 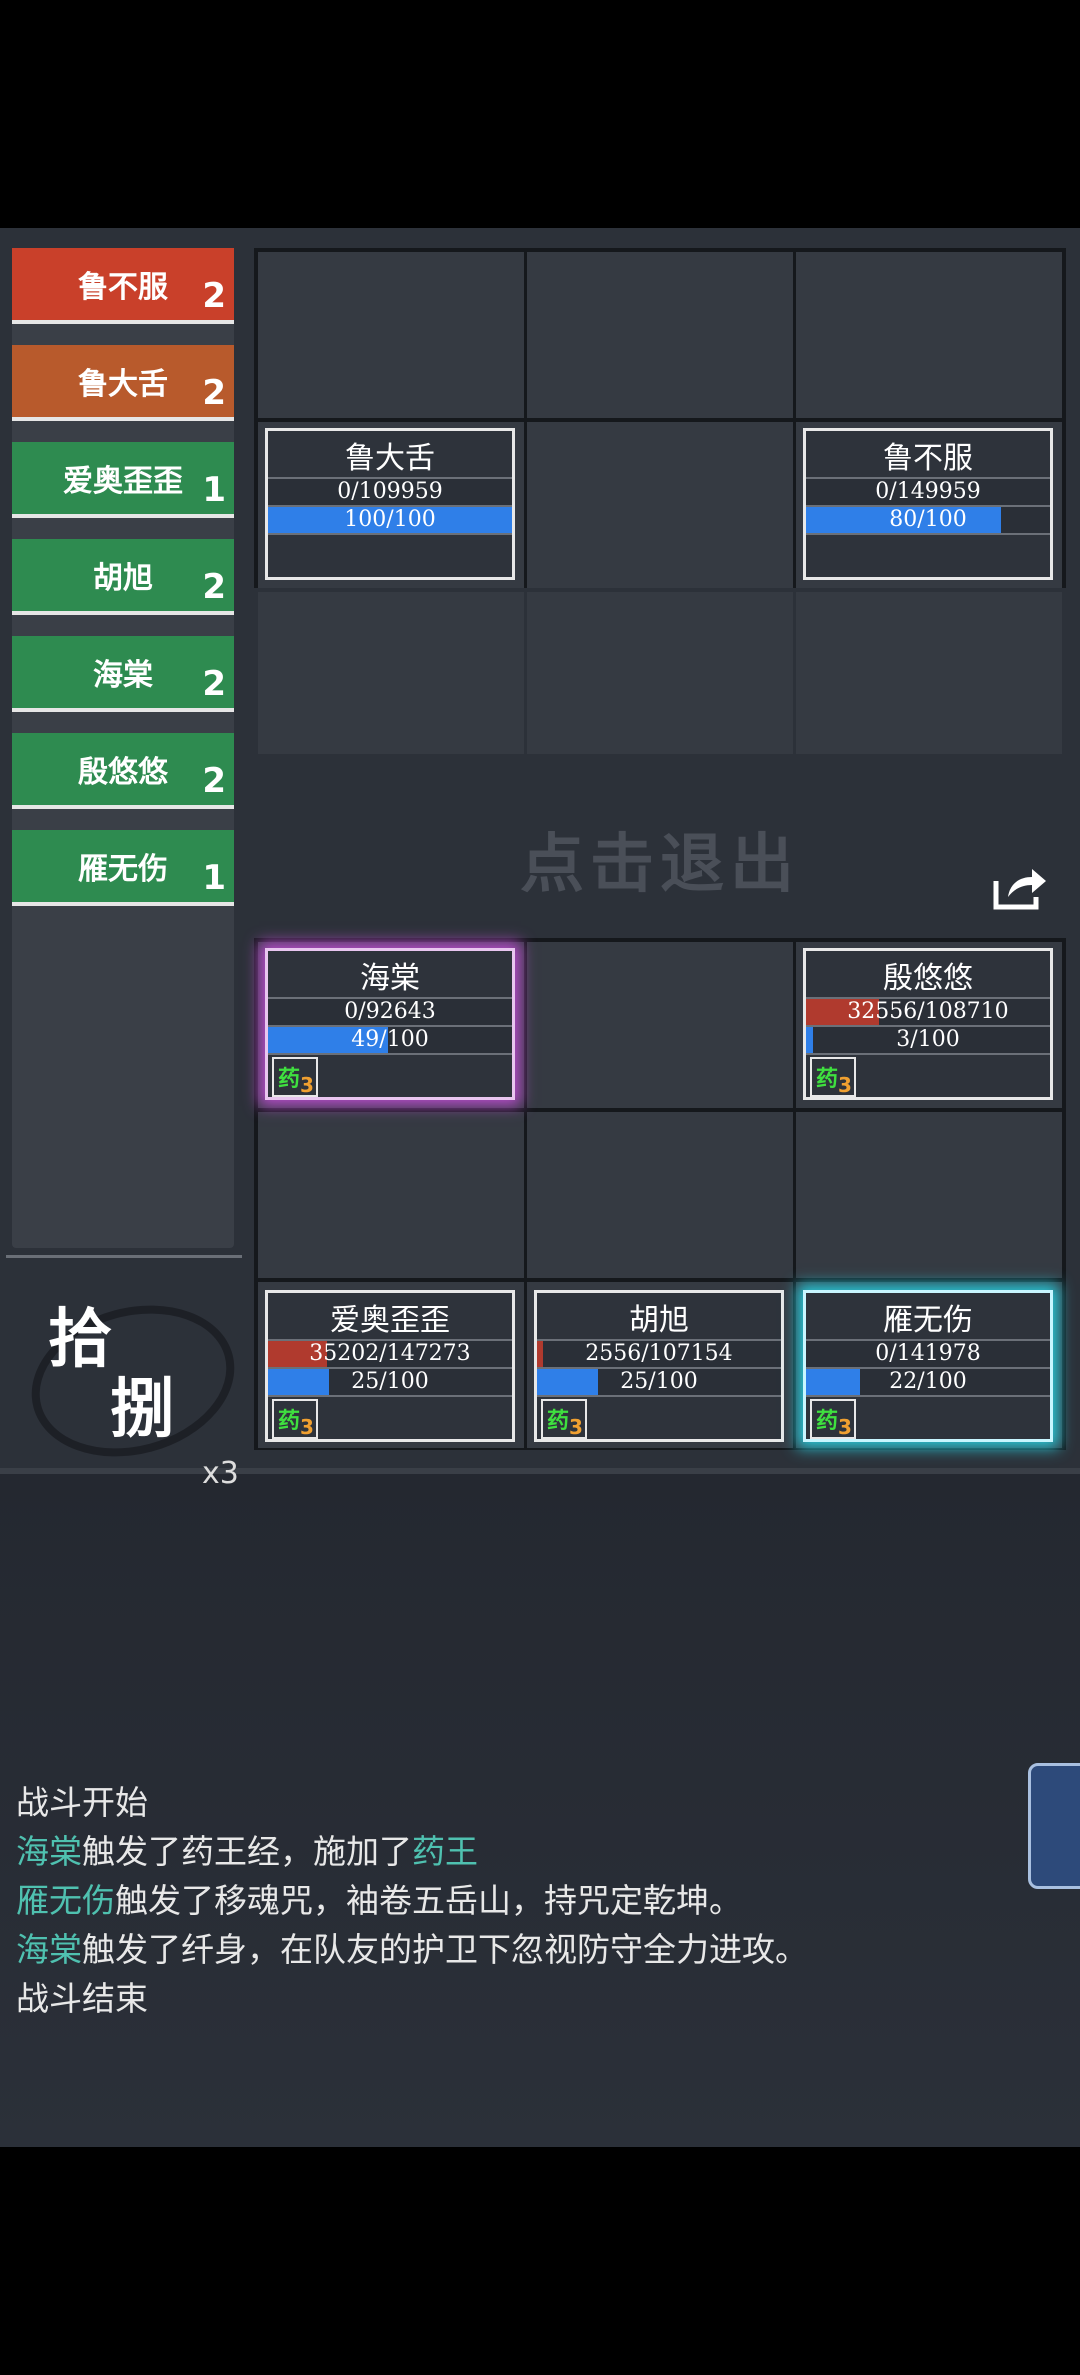 I want to click on round-char-1: 拾, so click(x=80, y=1339).